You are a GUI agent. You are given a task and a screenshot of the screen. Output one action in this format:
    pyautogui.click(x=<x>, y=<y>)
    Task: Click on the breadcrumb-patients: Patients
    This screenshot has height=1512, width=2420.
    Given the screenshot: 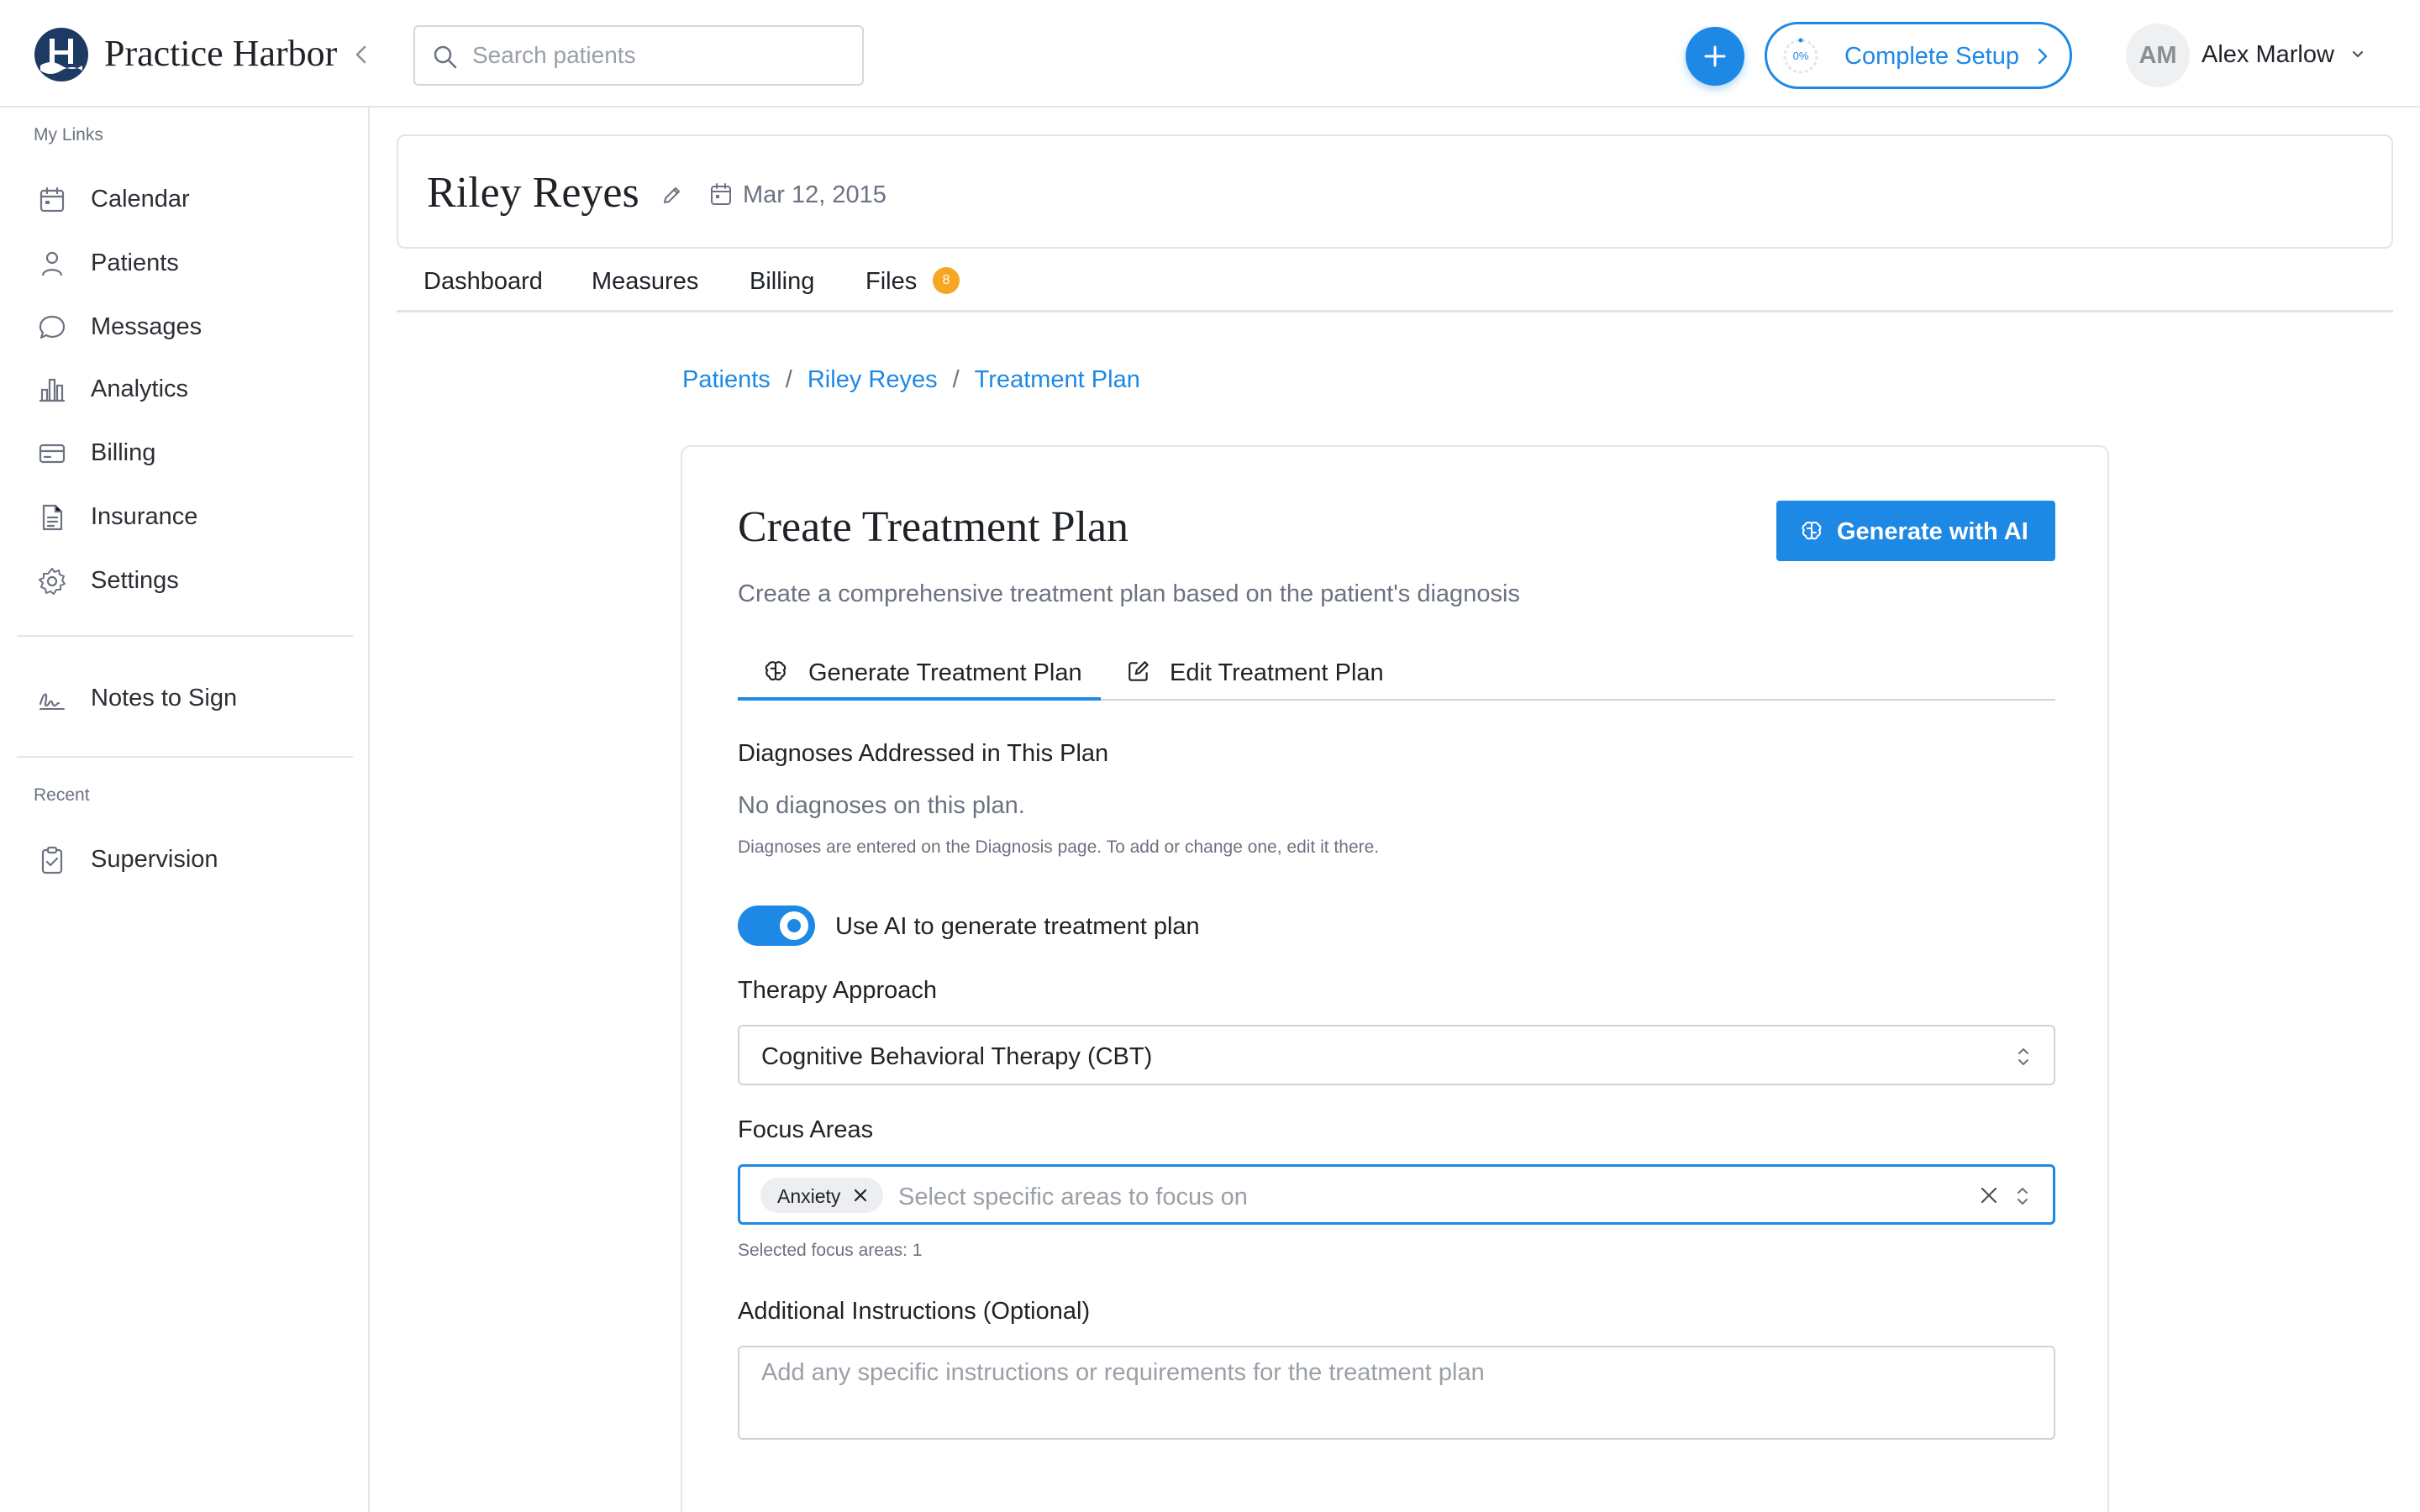 What is the action you would take?
    pyautogui.click(x=726, y=379)
    